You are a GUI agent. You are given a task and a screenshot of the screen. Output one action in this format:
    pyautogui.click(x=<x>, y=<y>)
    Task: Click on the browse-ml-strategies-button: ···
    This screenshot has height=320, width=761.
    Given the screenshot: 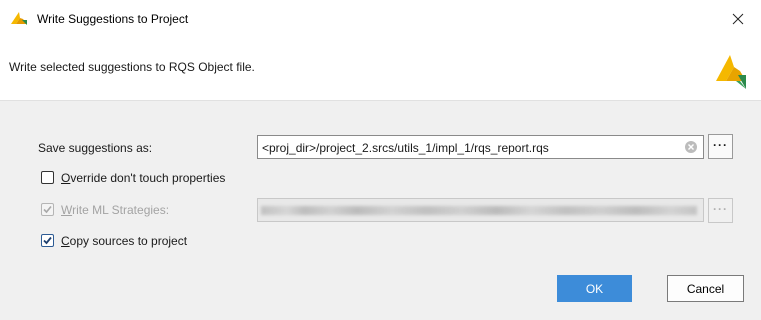 What is the action you would take?
    pyautogui.click(x=720, y=210)
    